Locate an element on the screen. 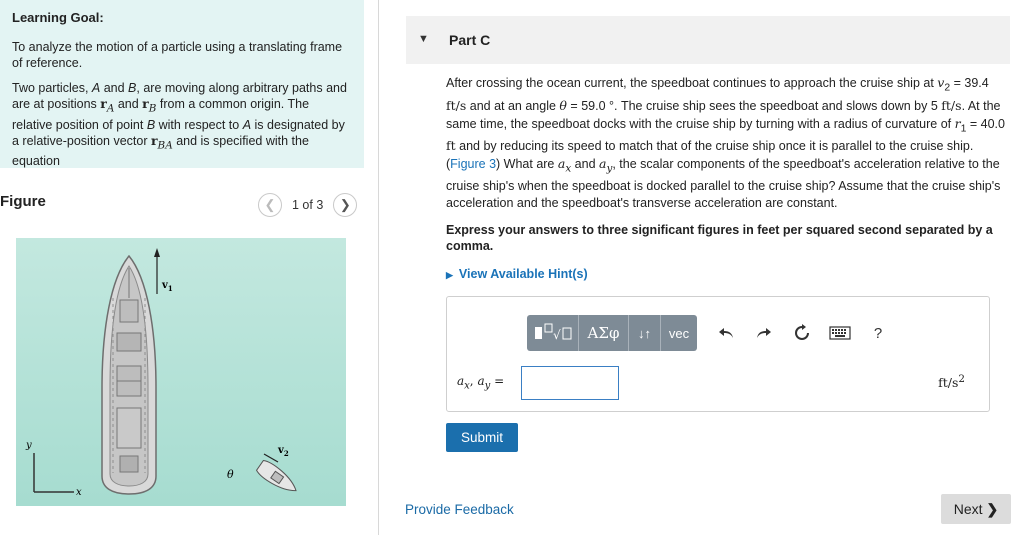 The width and height of the screenshot is (1024, 535). templates-icon-glyph: √ is located at coordinates (552, 332).